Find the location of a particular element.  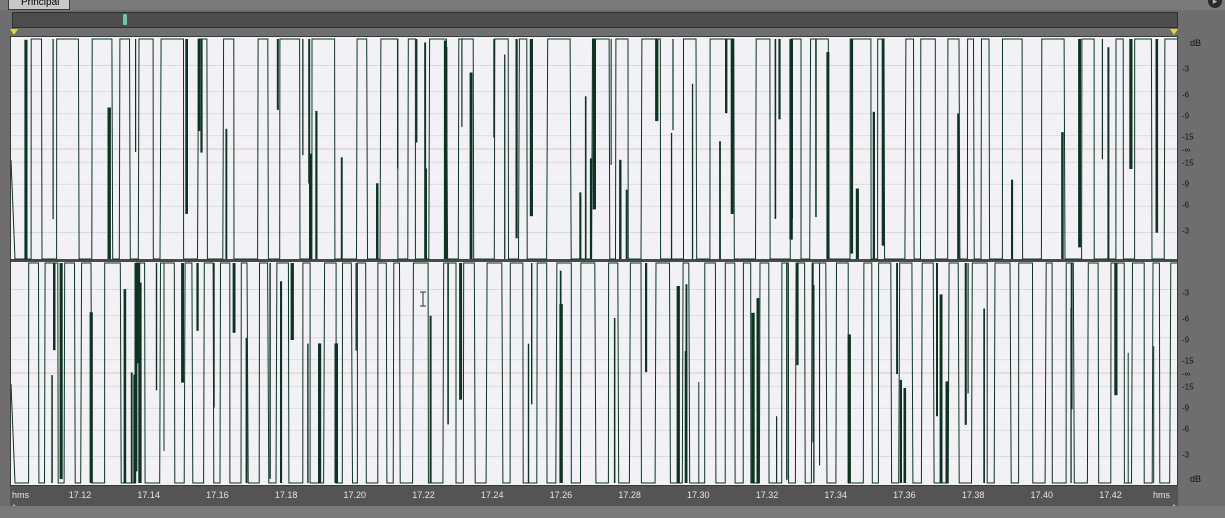

time-tick-label: 17.28 is located at coordinates (629, 495).